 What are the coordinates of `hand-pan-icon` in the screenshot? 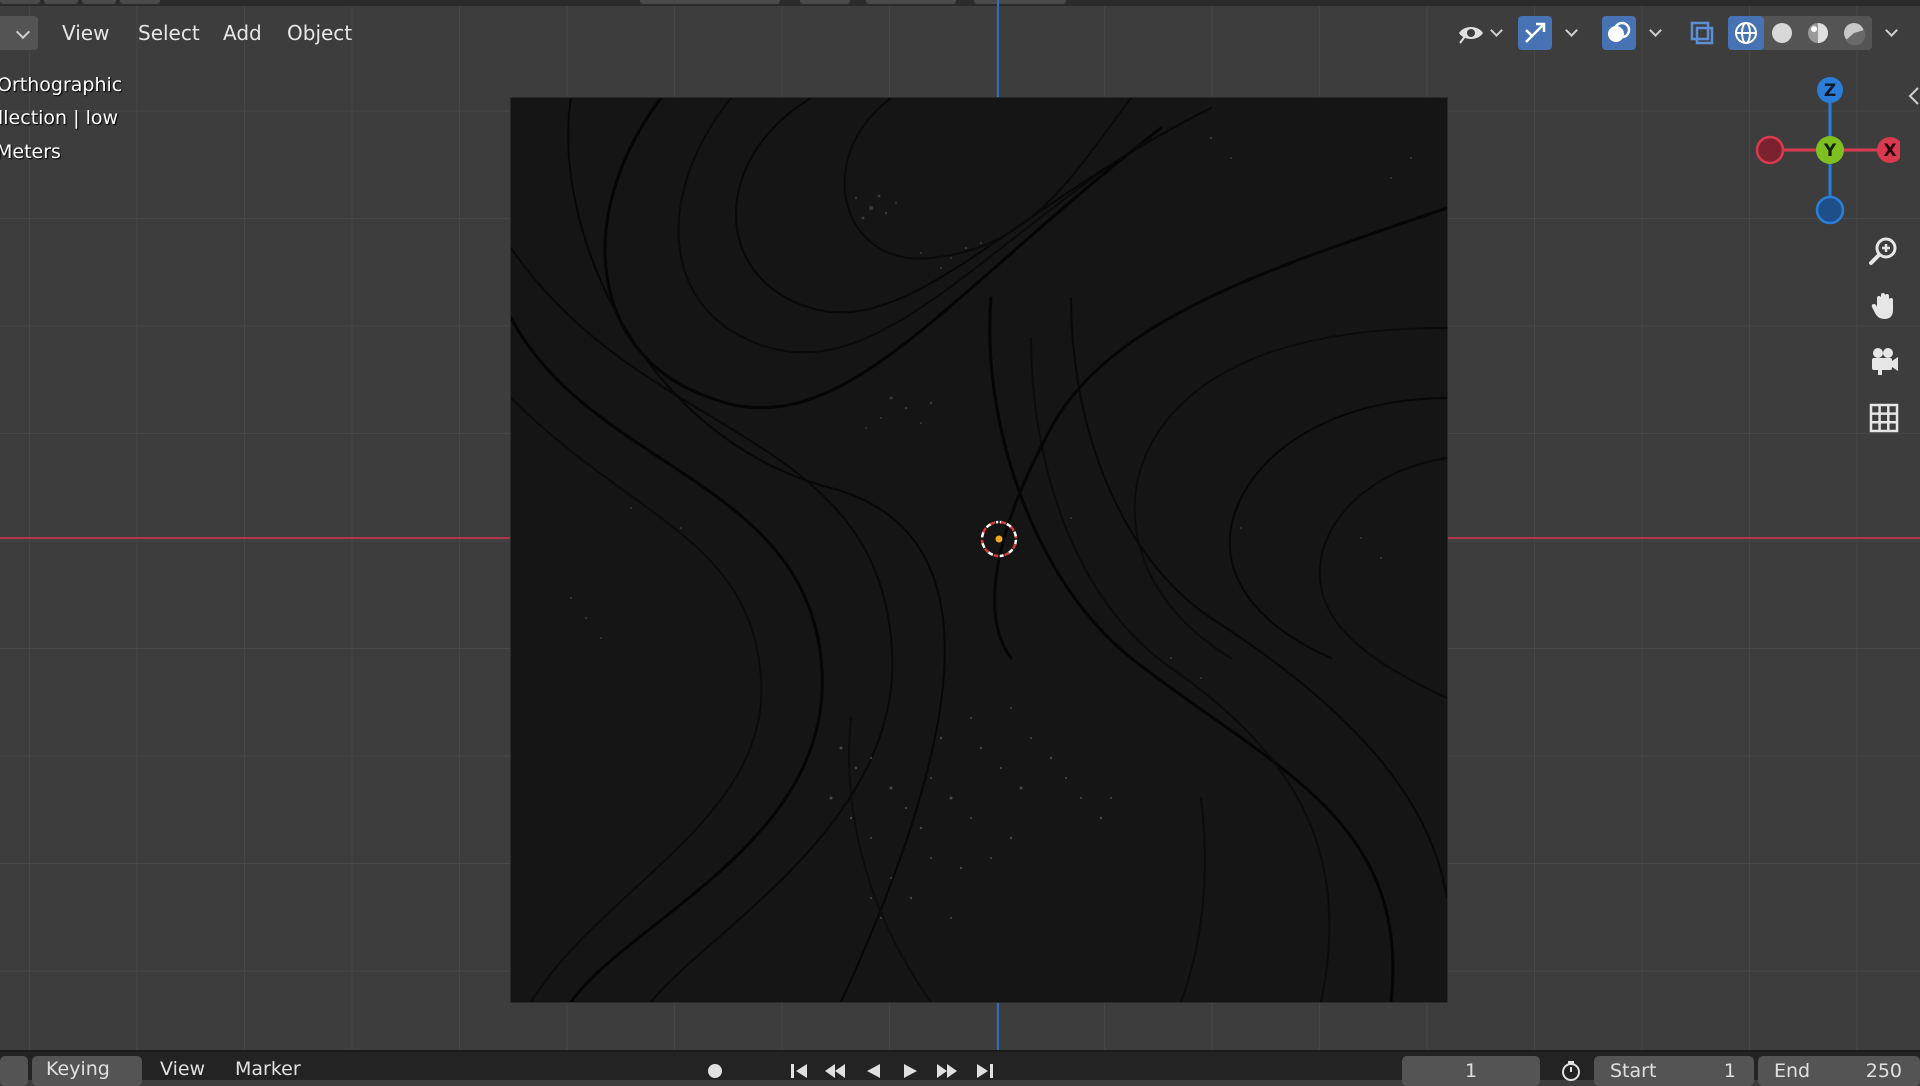 It's located at (1882, 306).